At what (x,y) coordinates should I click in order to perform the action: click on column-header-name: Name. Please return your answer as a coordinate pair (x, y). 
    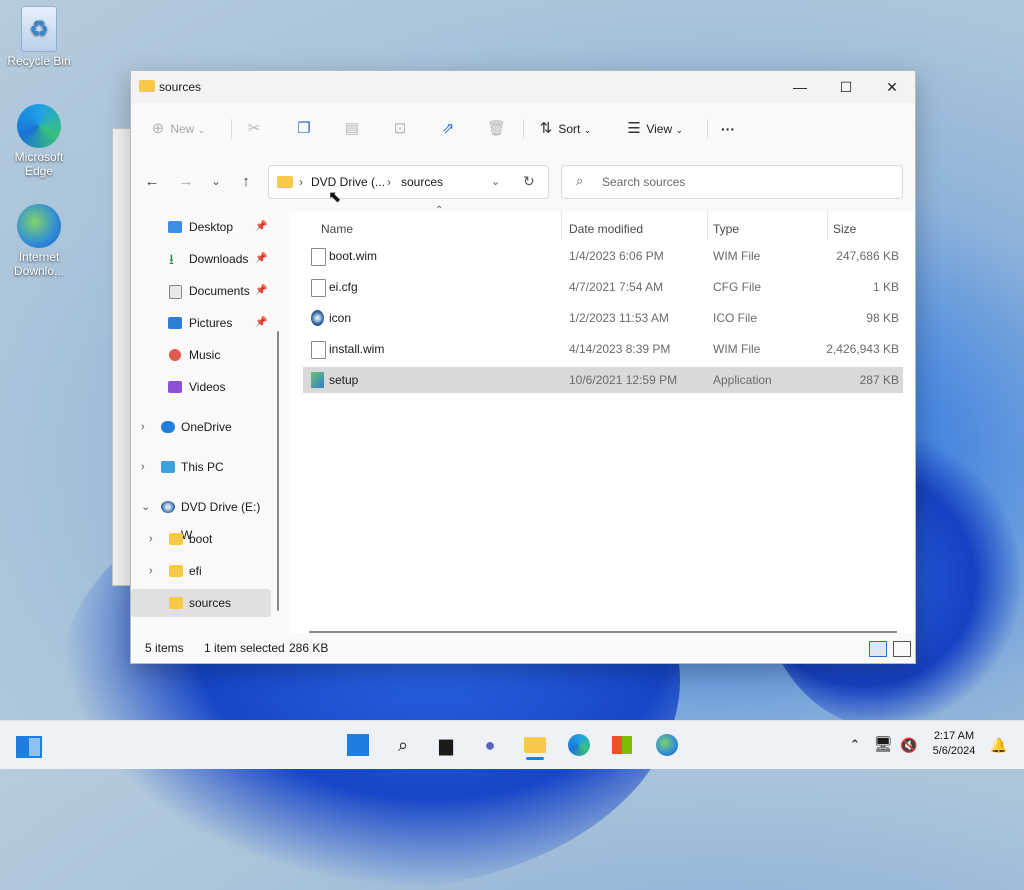
    Looking at the image, I should click on (337, 229).